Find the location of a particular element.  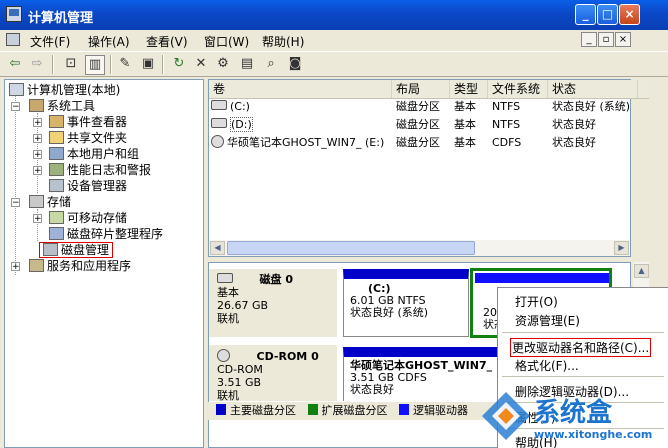

tree-item-local-users: 本地用户和组 is located at coordinates (94, 154).